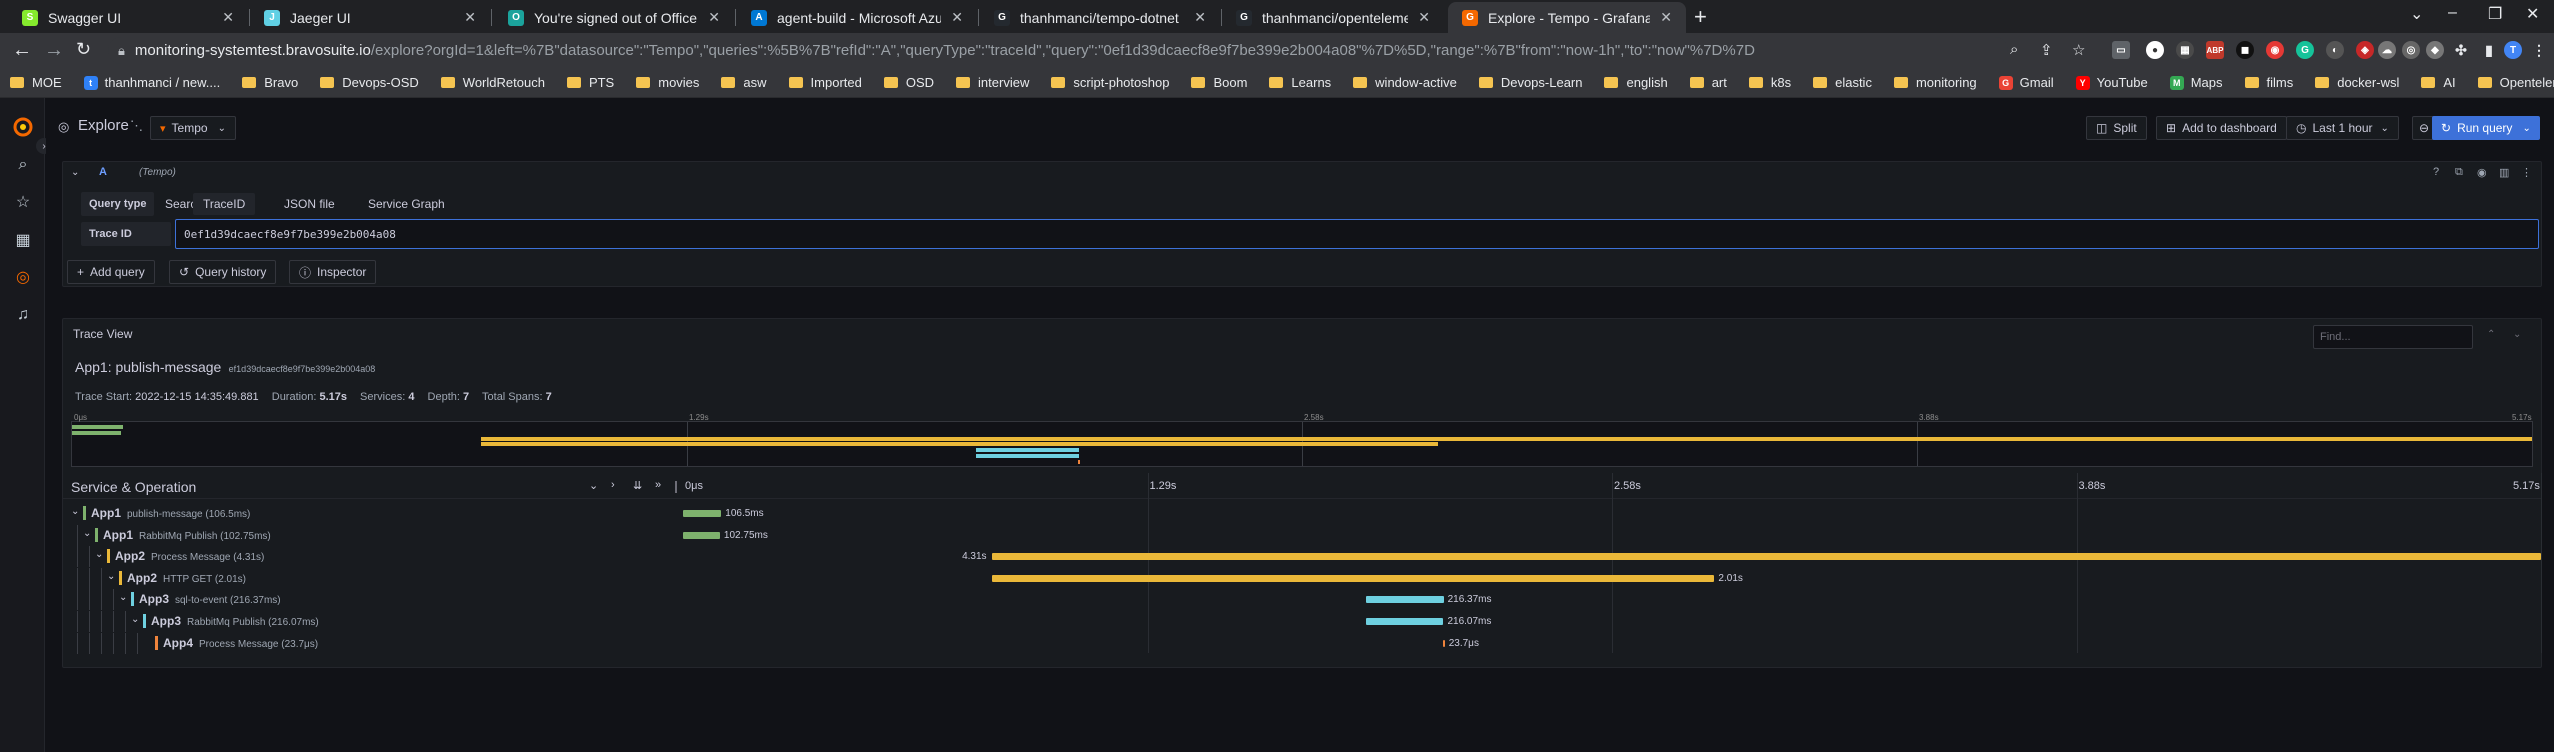 The width and height of the screenshot is (2554, 752). What do you see at coordinates (613, 485) in the screenshot?
I see `expand-one-icon: ›` at bounding box center [613, 485].